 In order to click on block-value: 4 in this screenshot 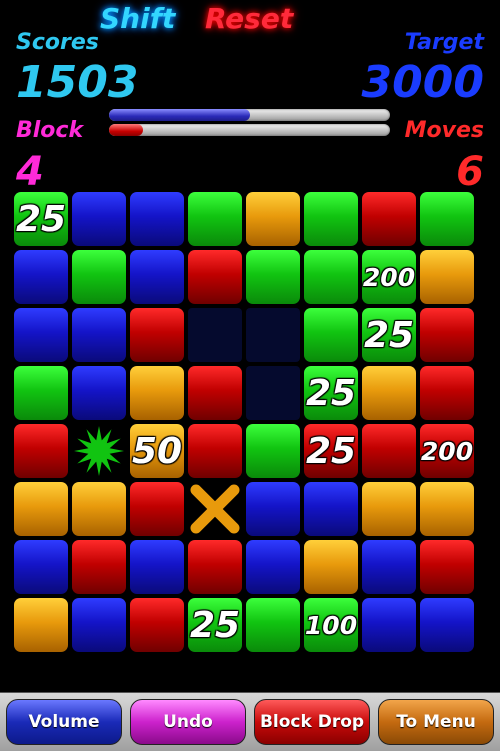, I will do `click(30, 172)`.